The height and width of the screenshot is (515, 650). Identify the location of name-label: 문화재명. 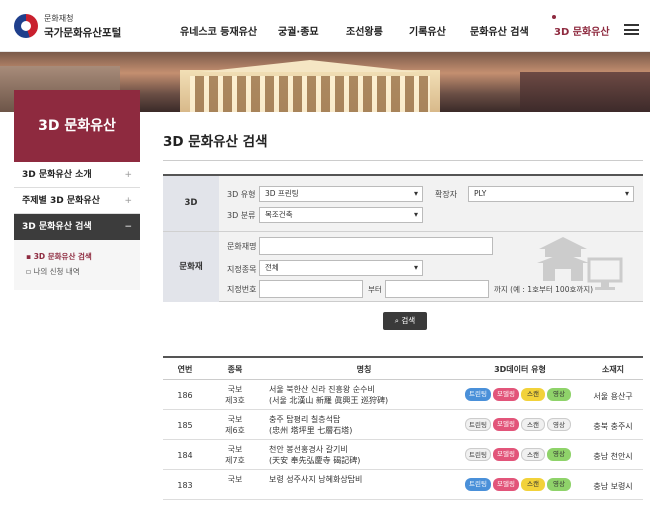
(242, 246).